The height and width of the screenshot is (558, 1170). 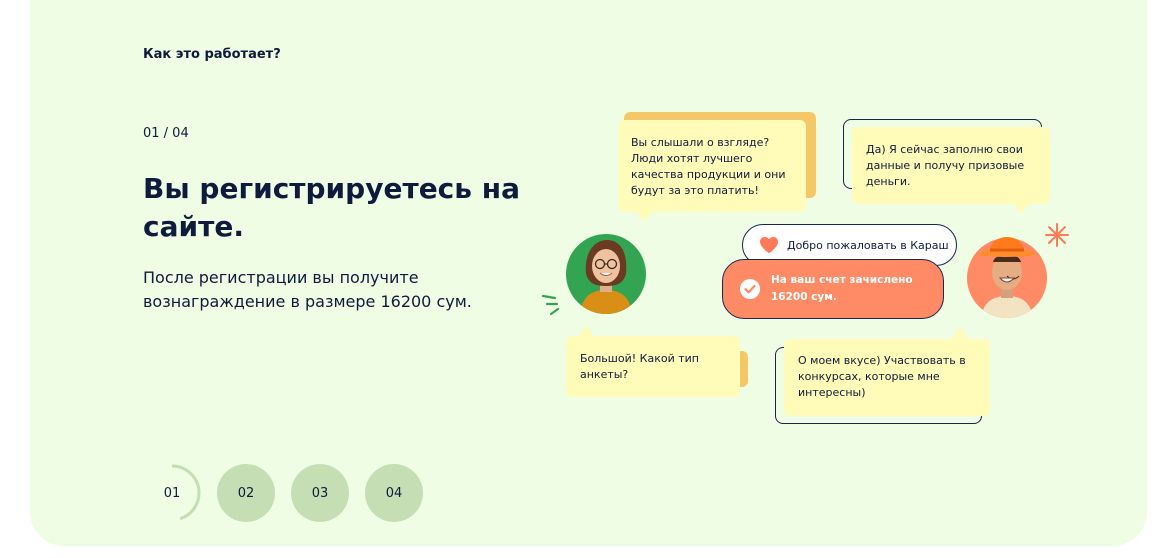 What do you see at coordinates (212, 54) in the screenshot?
I see `section-title: Как это работает?` at bounding box center [212, 54].